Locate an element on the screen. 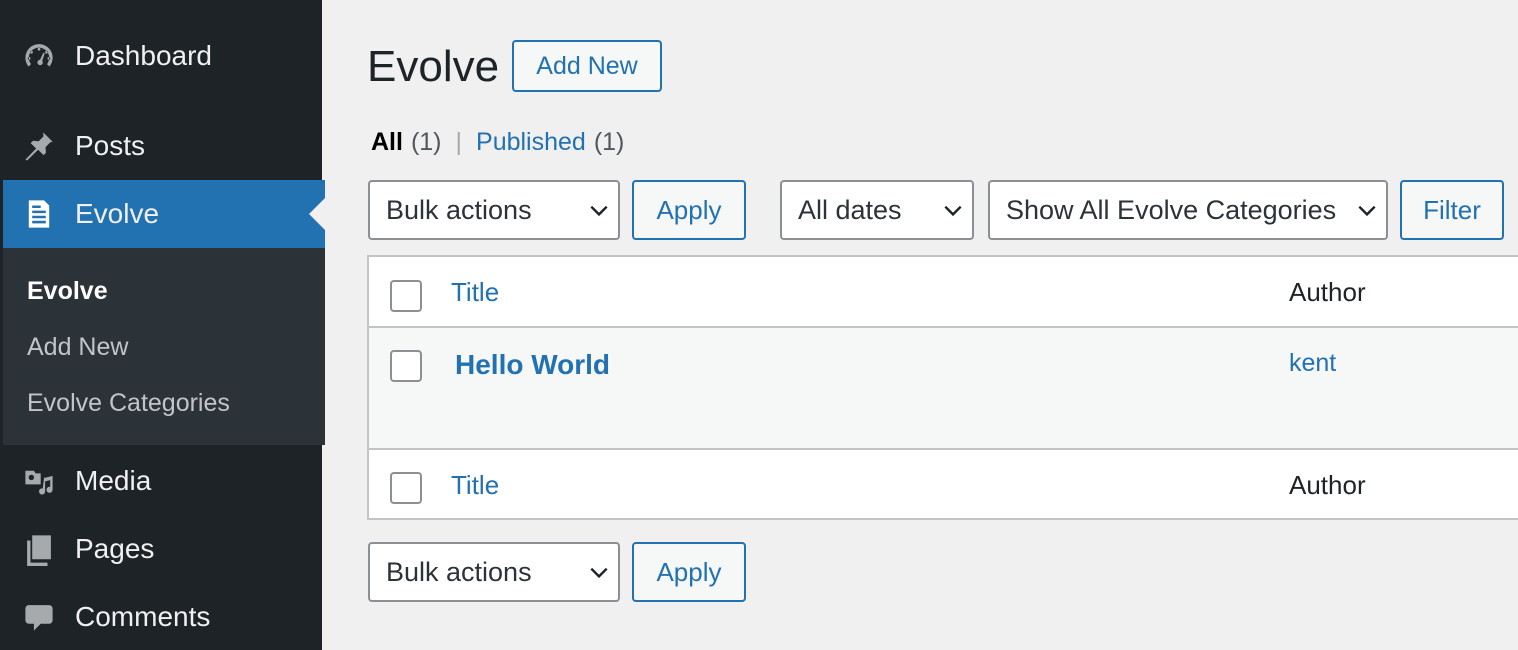  document-icon is located at coordinates (39, 214).